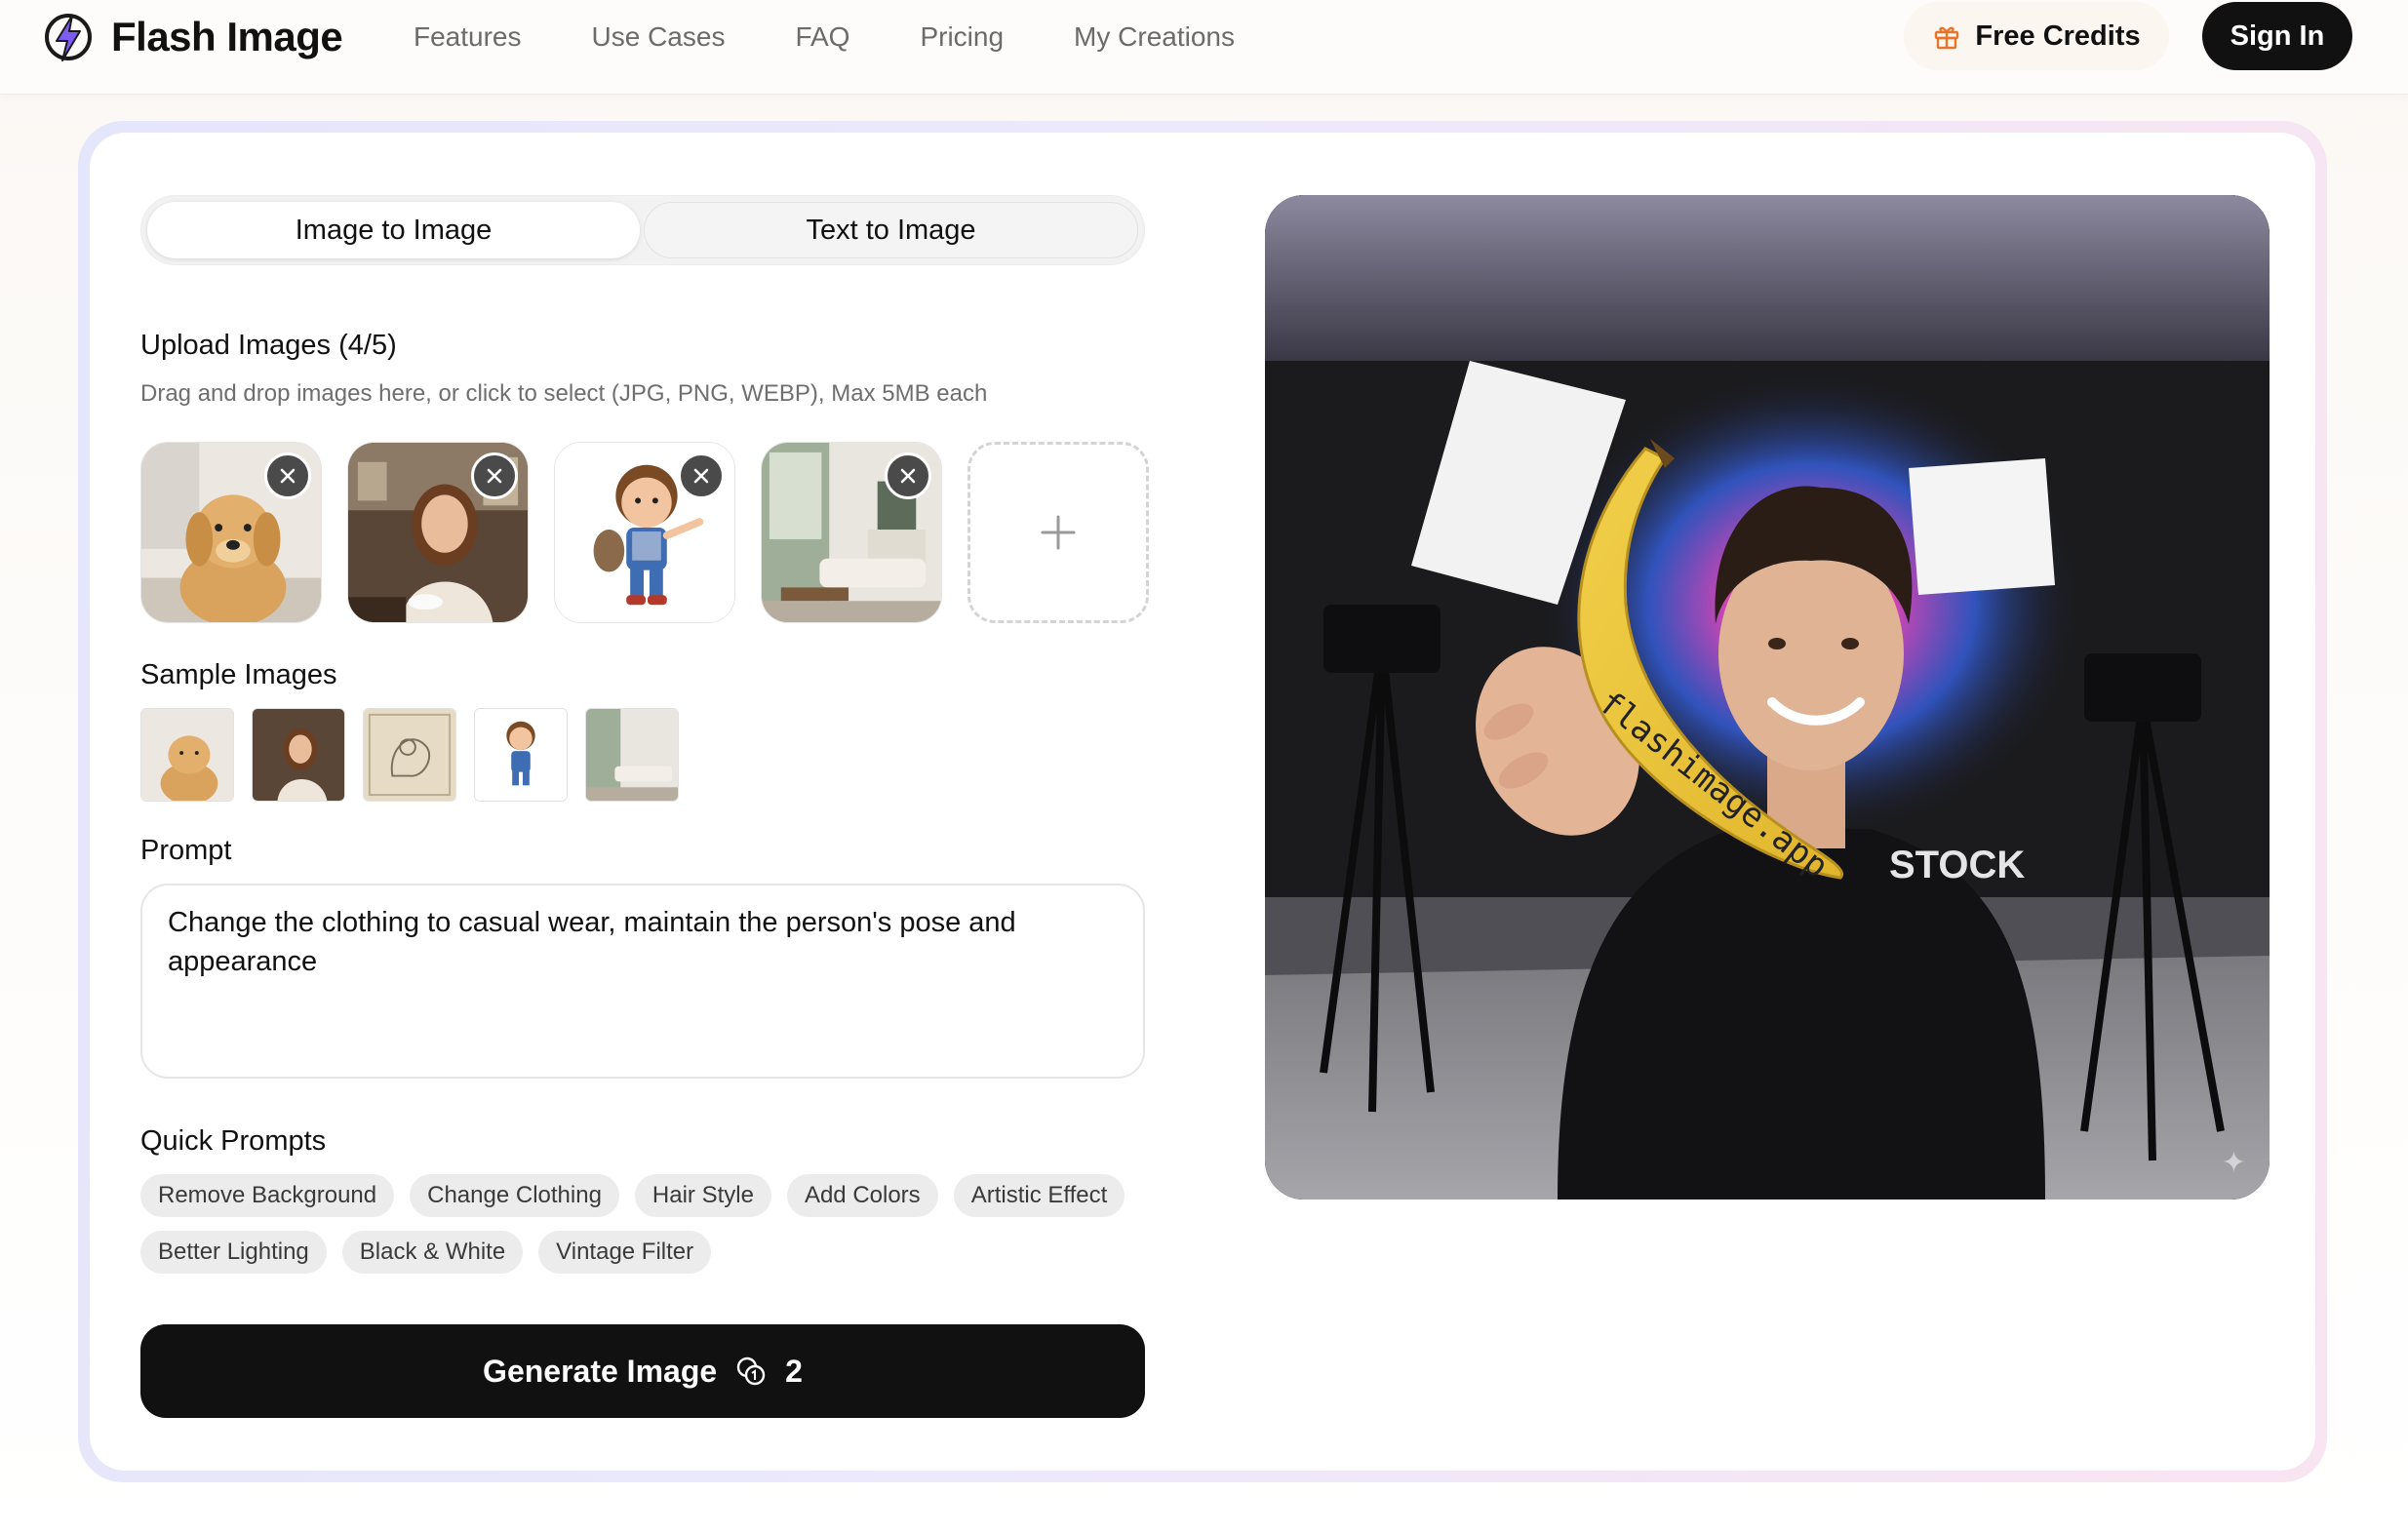 The width and height of the screenshot is (2408, 1534). What do you see at coordinates (231, 532) in the screenshot?
I see `uploaded-image-dog` at bounding box center [231, 532].